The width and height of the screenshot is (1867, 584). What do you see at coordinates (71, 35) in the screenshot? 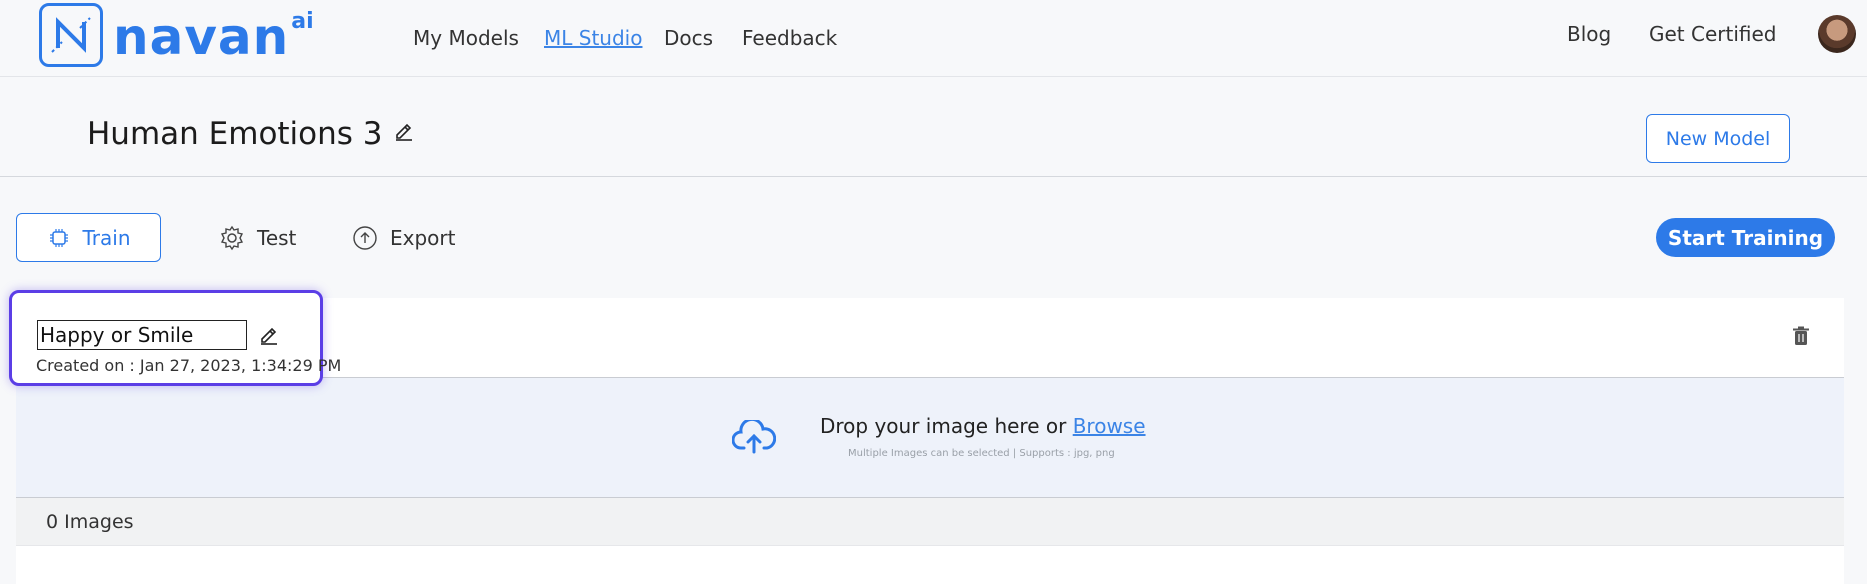
I see `logo-mark-icon` at bounding box center [71, 35].